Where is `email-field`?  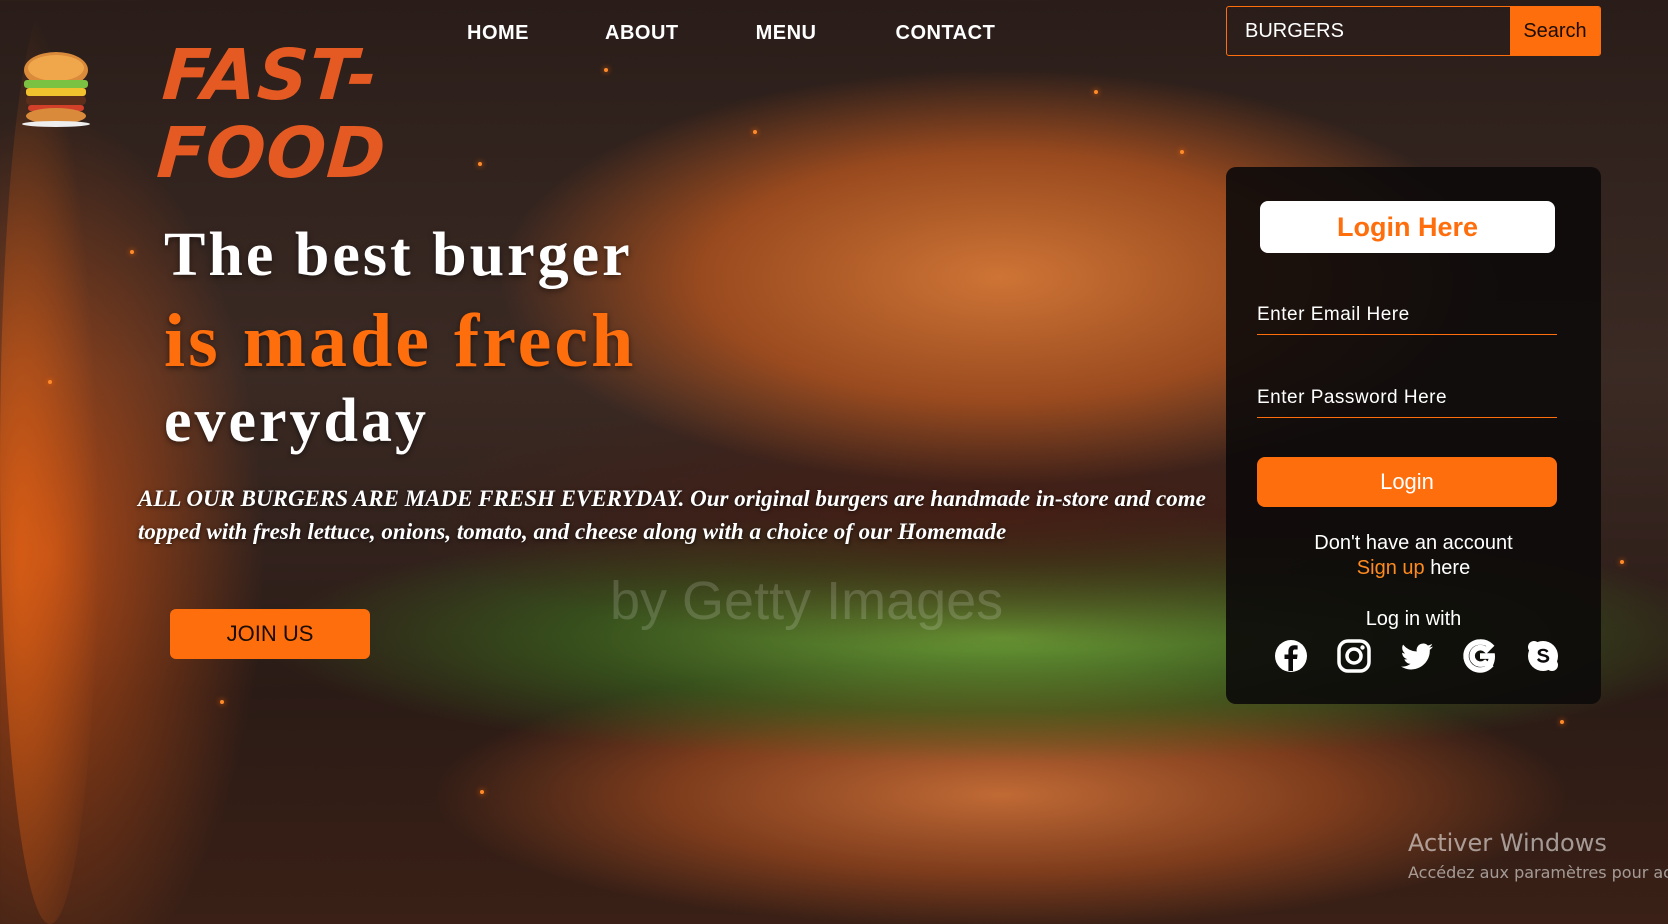
email-field is located at coordinates (1407, 315).